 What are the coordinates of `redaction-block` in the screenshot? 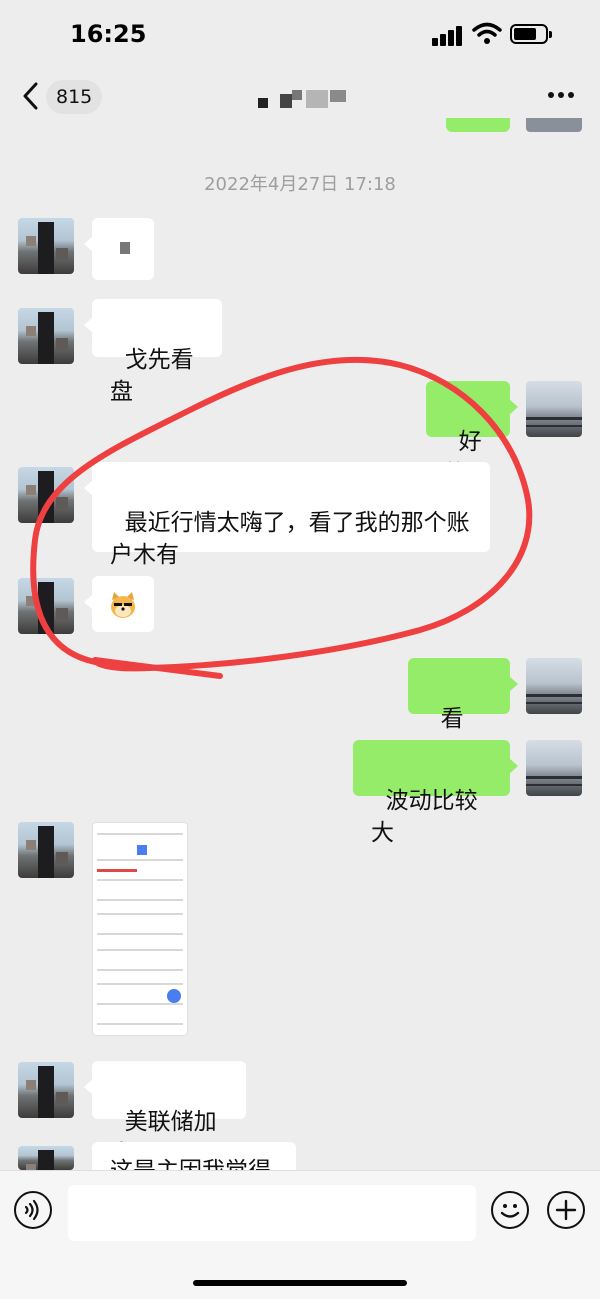 It's located at (125, 248).